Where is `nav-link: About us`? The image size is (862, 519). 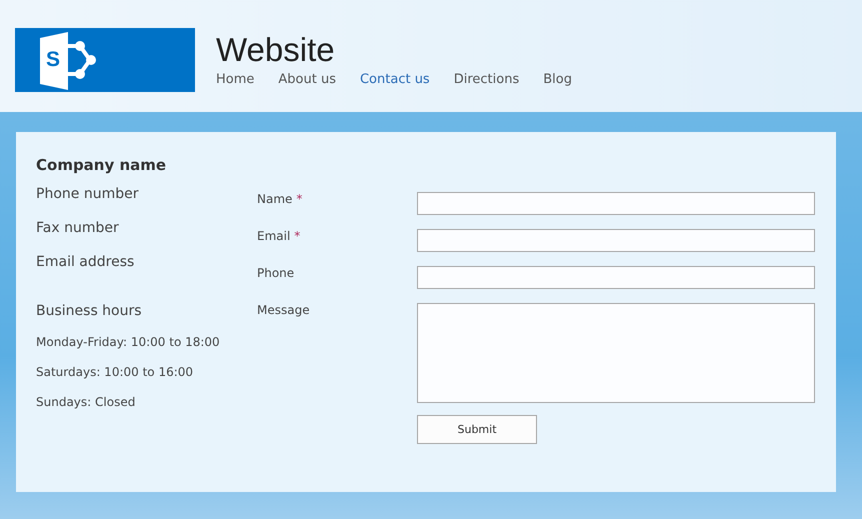 nav-link: About us is located at coordinates (307, 79).